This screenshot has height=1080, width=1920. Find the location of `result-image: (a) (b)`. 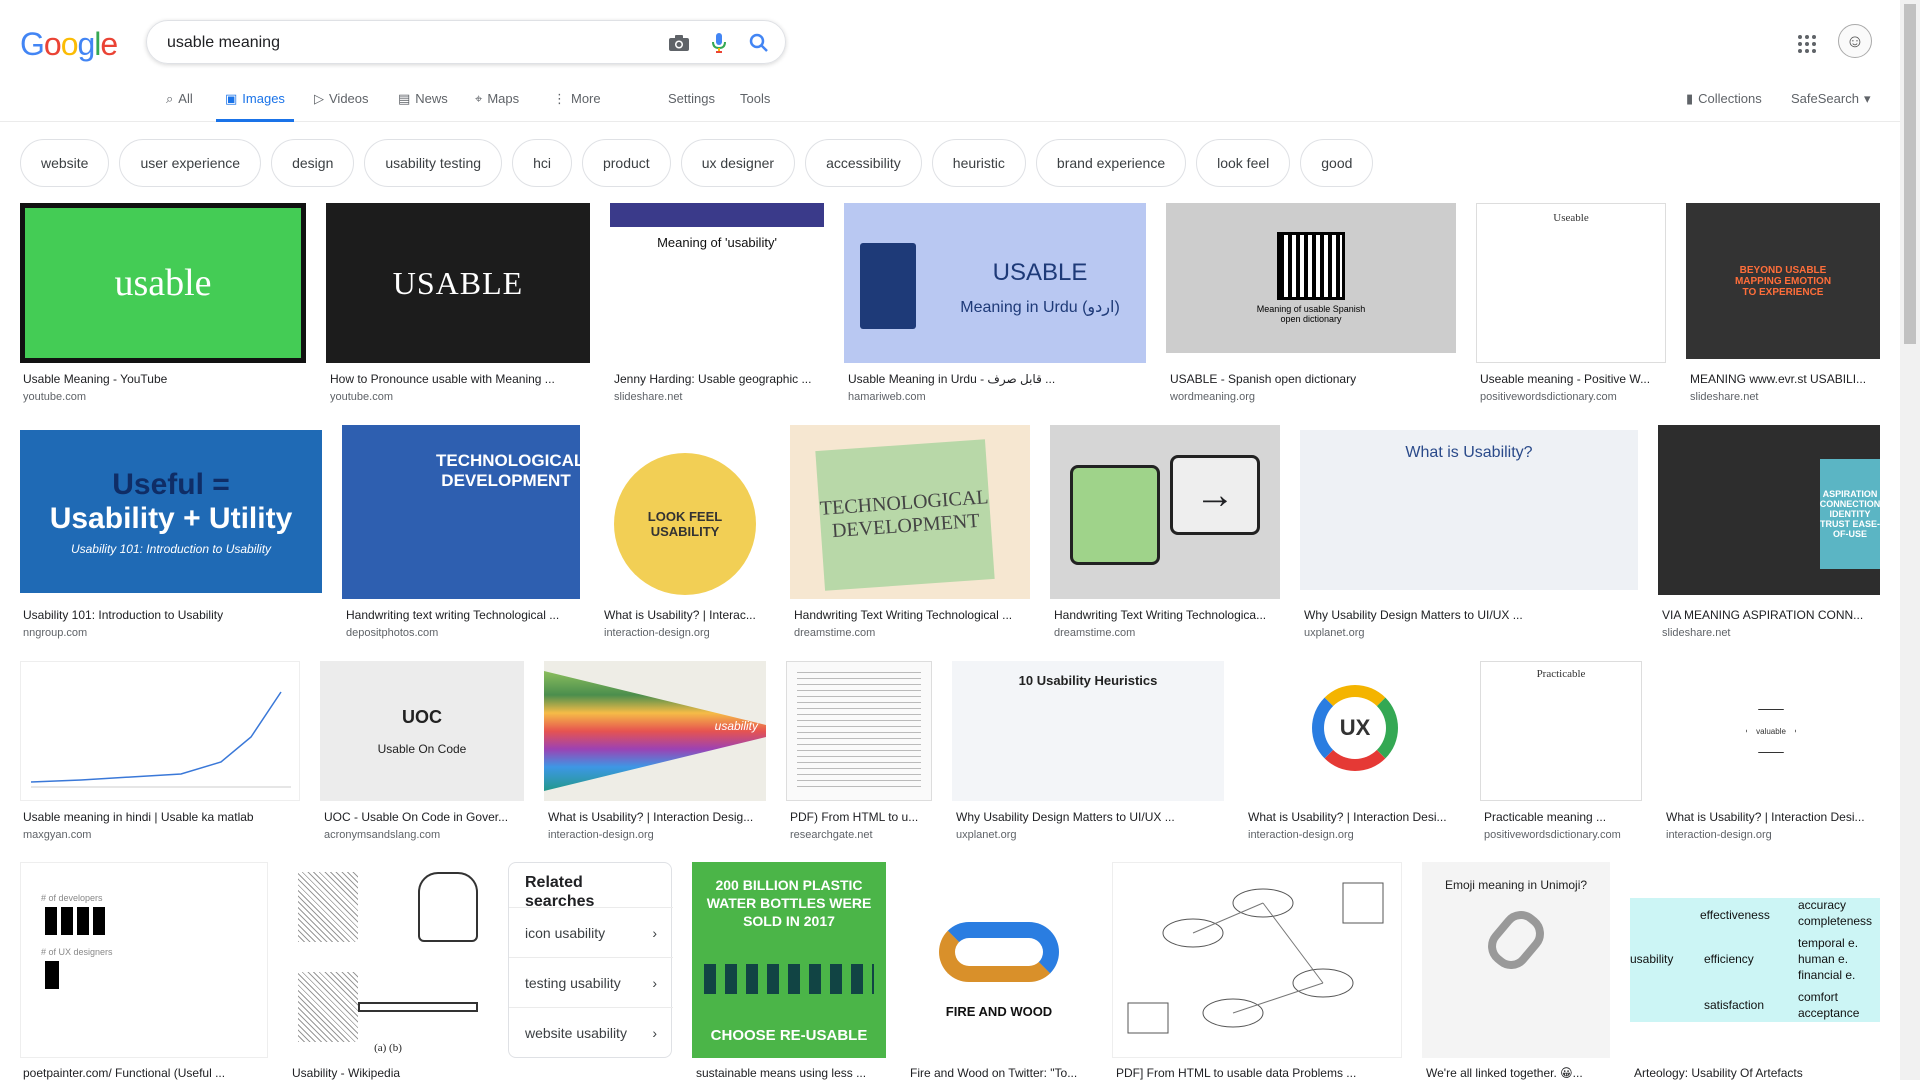

result-image: (a) (b) is located at coordinates (388, 960).